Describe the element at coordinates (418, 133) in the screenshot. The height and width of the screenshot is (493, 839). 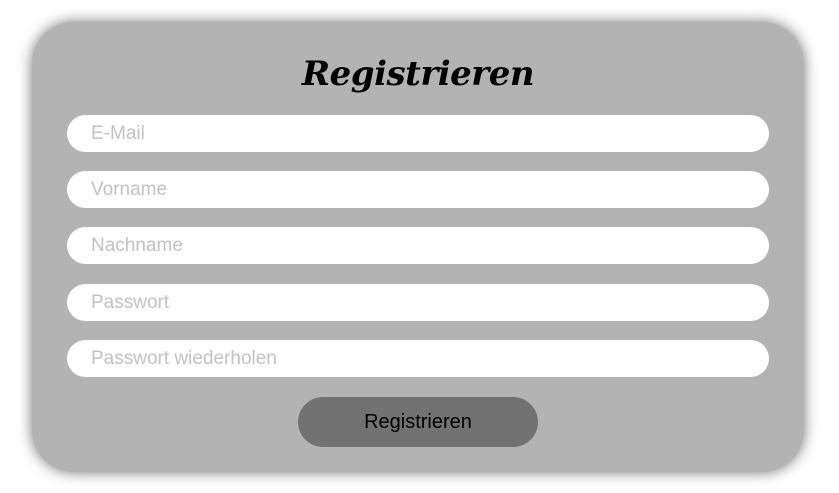
I see `email-field` at that location.